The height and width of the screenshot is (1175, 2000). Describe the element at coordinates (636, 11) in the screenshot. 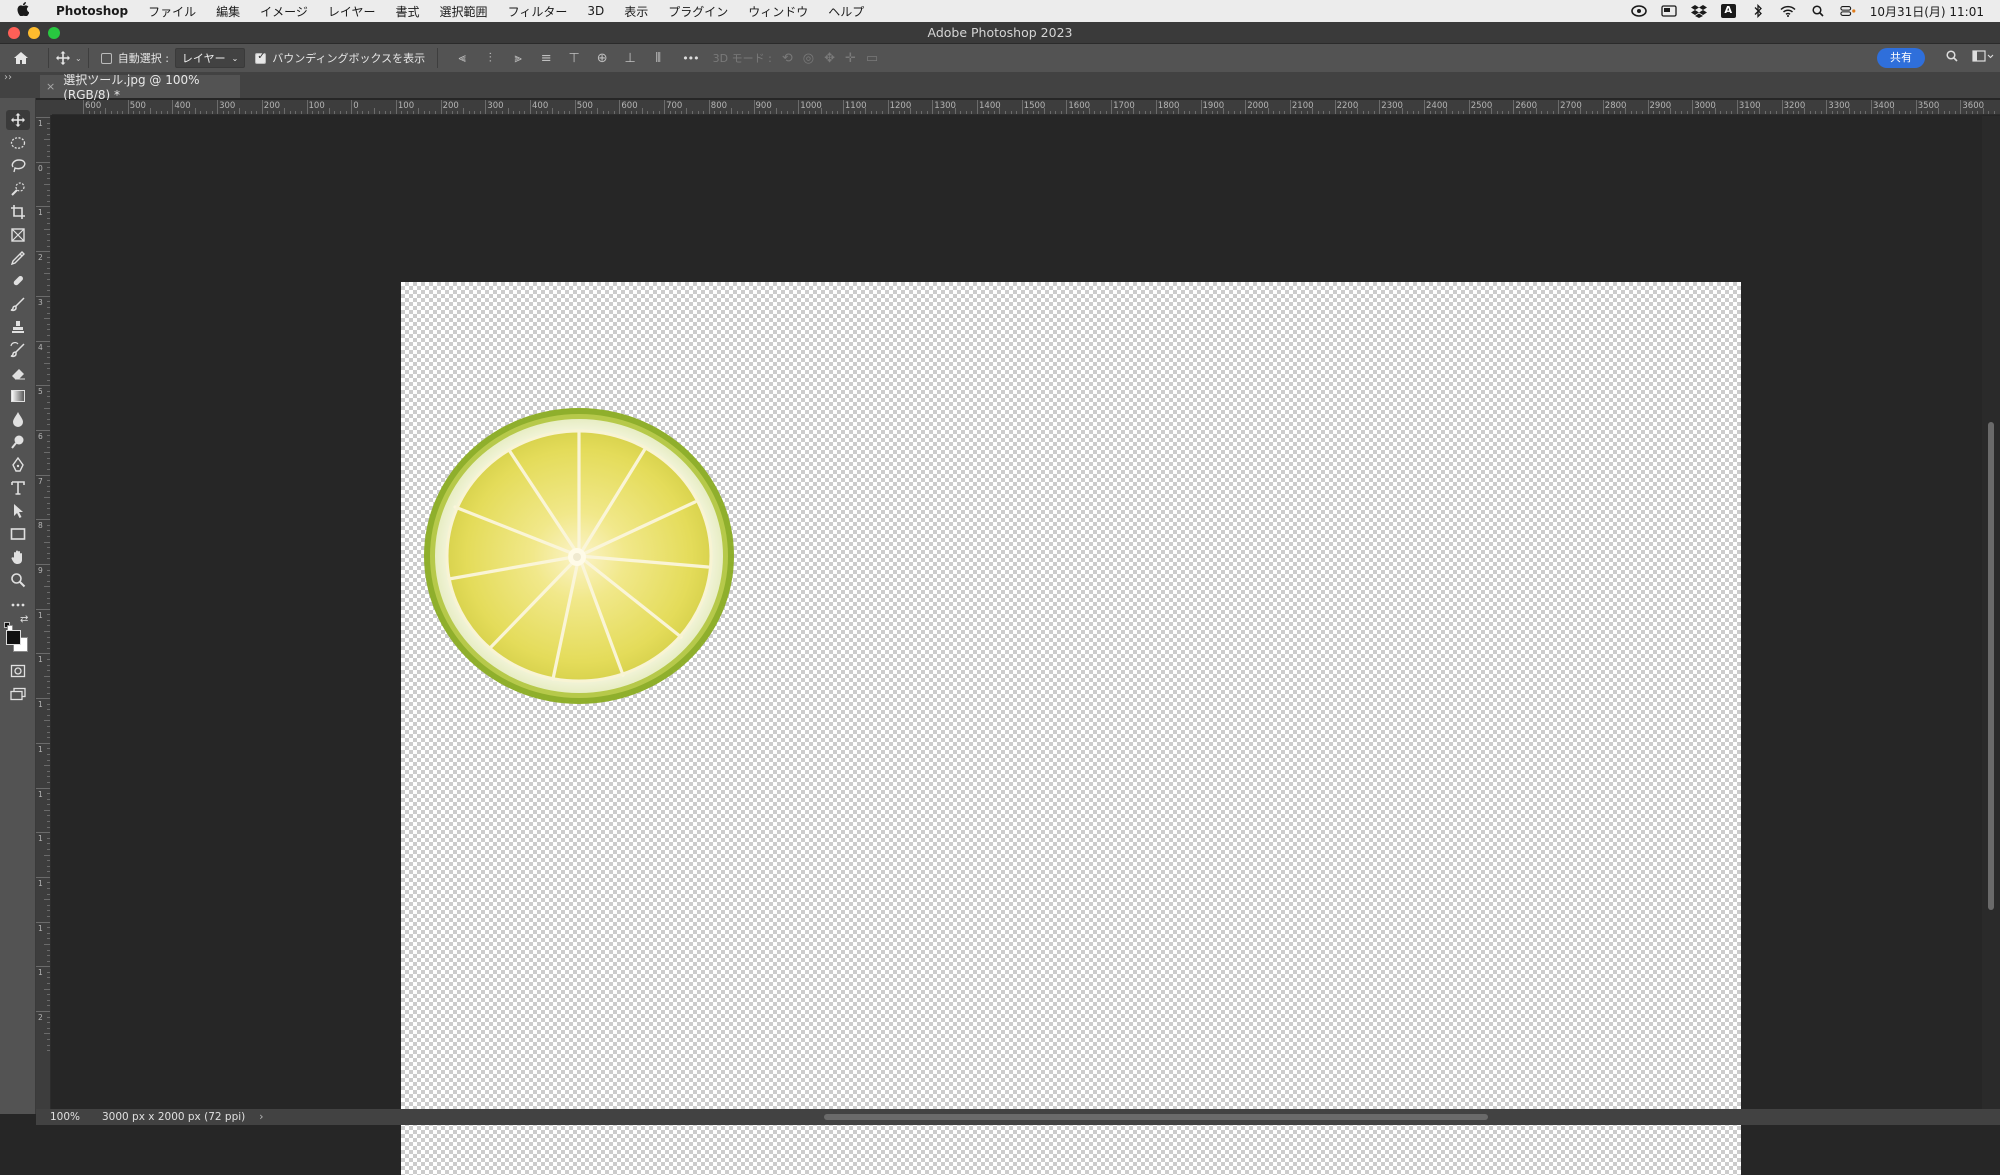

I see `menu-view: 表示` at that location.